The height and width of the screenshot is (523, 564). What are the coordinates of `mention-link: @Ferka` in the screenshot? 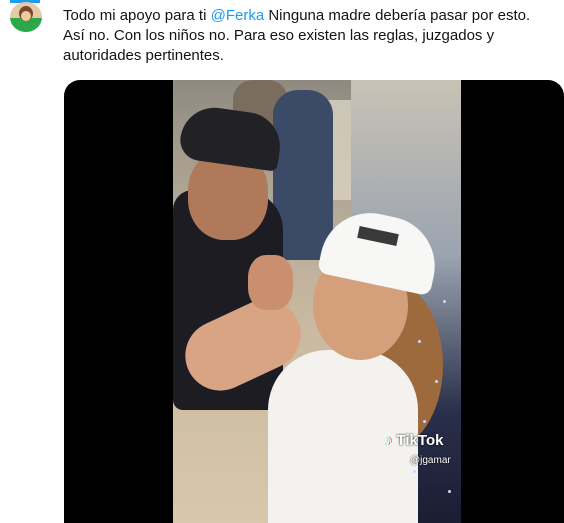 It's located at (238, 15).